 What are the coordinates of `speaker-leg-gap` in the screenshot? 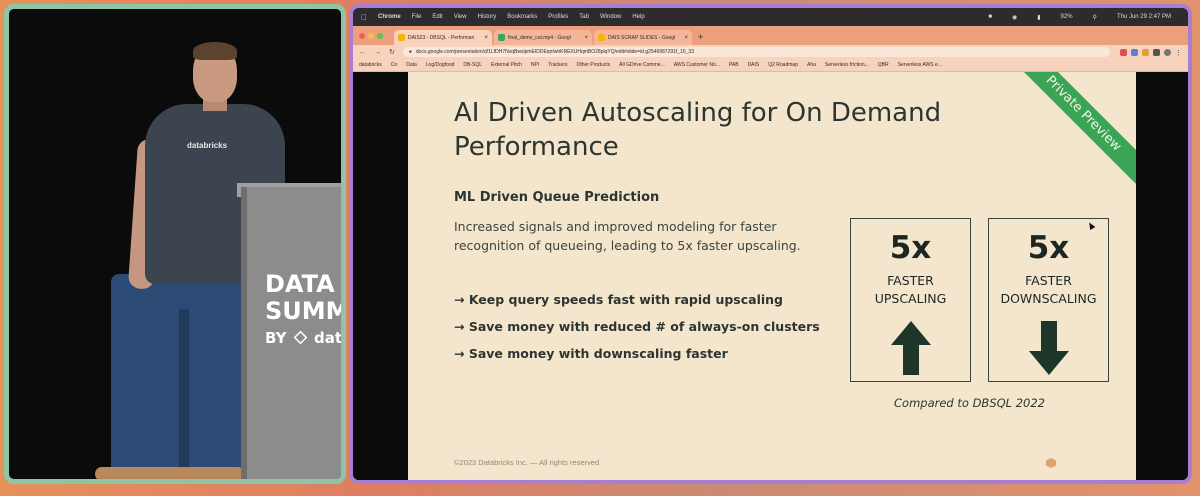 It's located at (184, 389).